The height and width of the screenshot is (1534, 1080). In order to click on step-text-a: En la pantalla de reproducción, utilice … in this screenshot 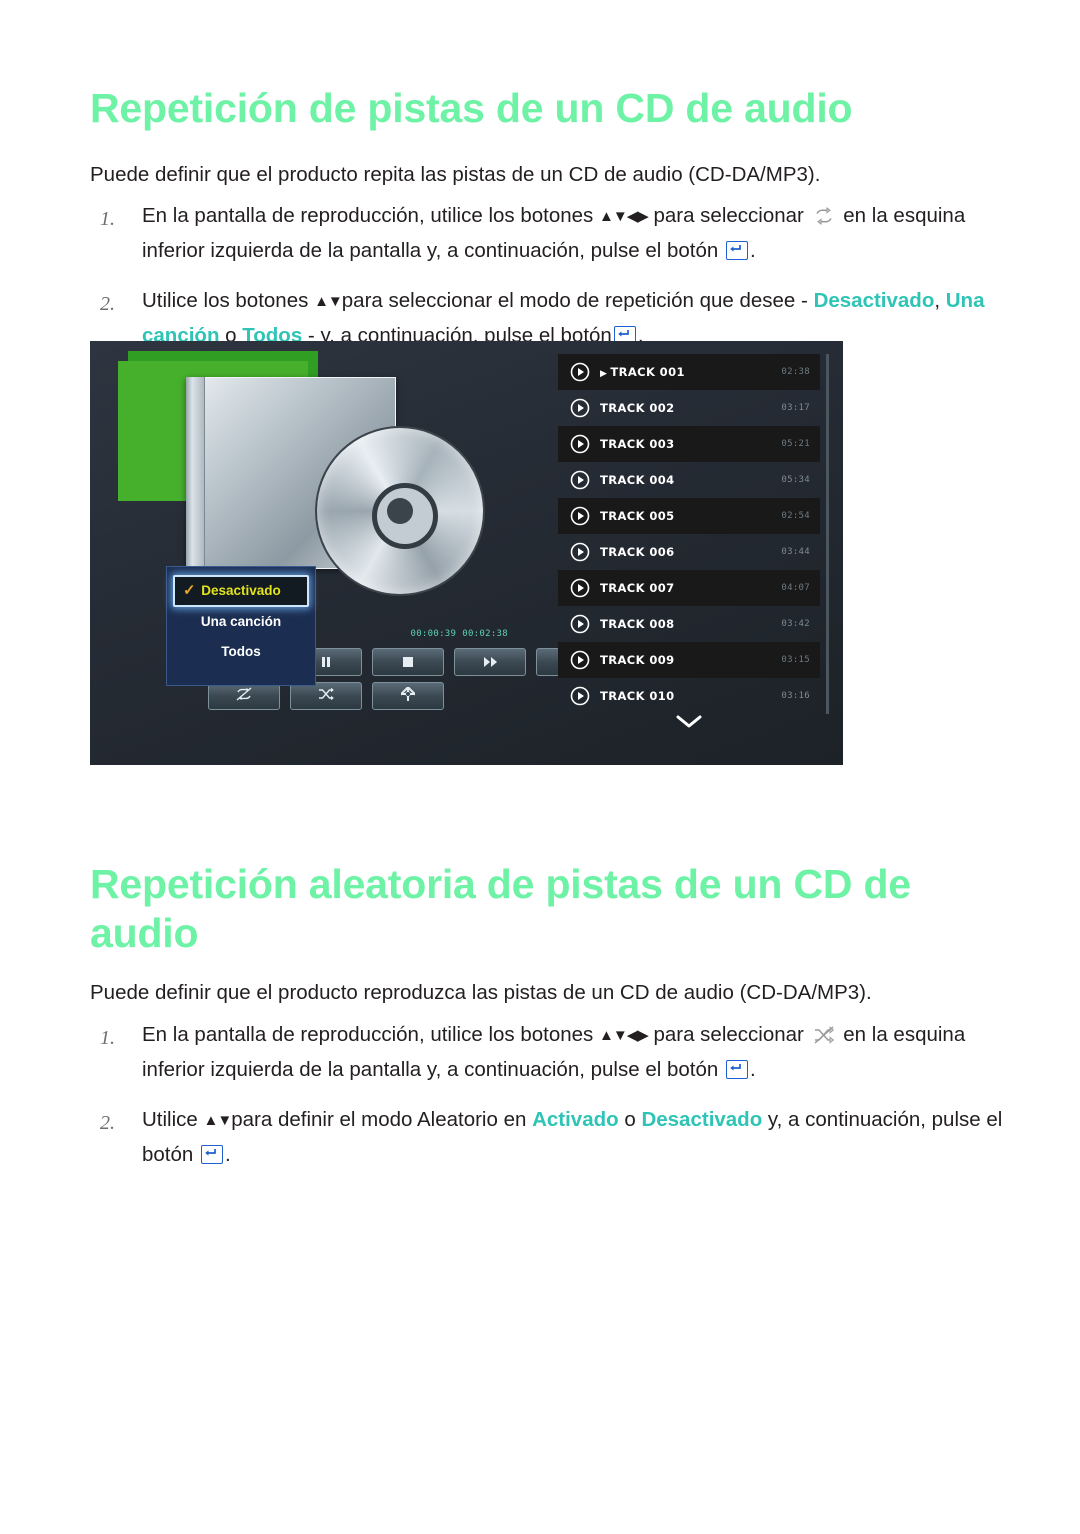, I will do `click(370, 215)`.